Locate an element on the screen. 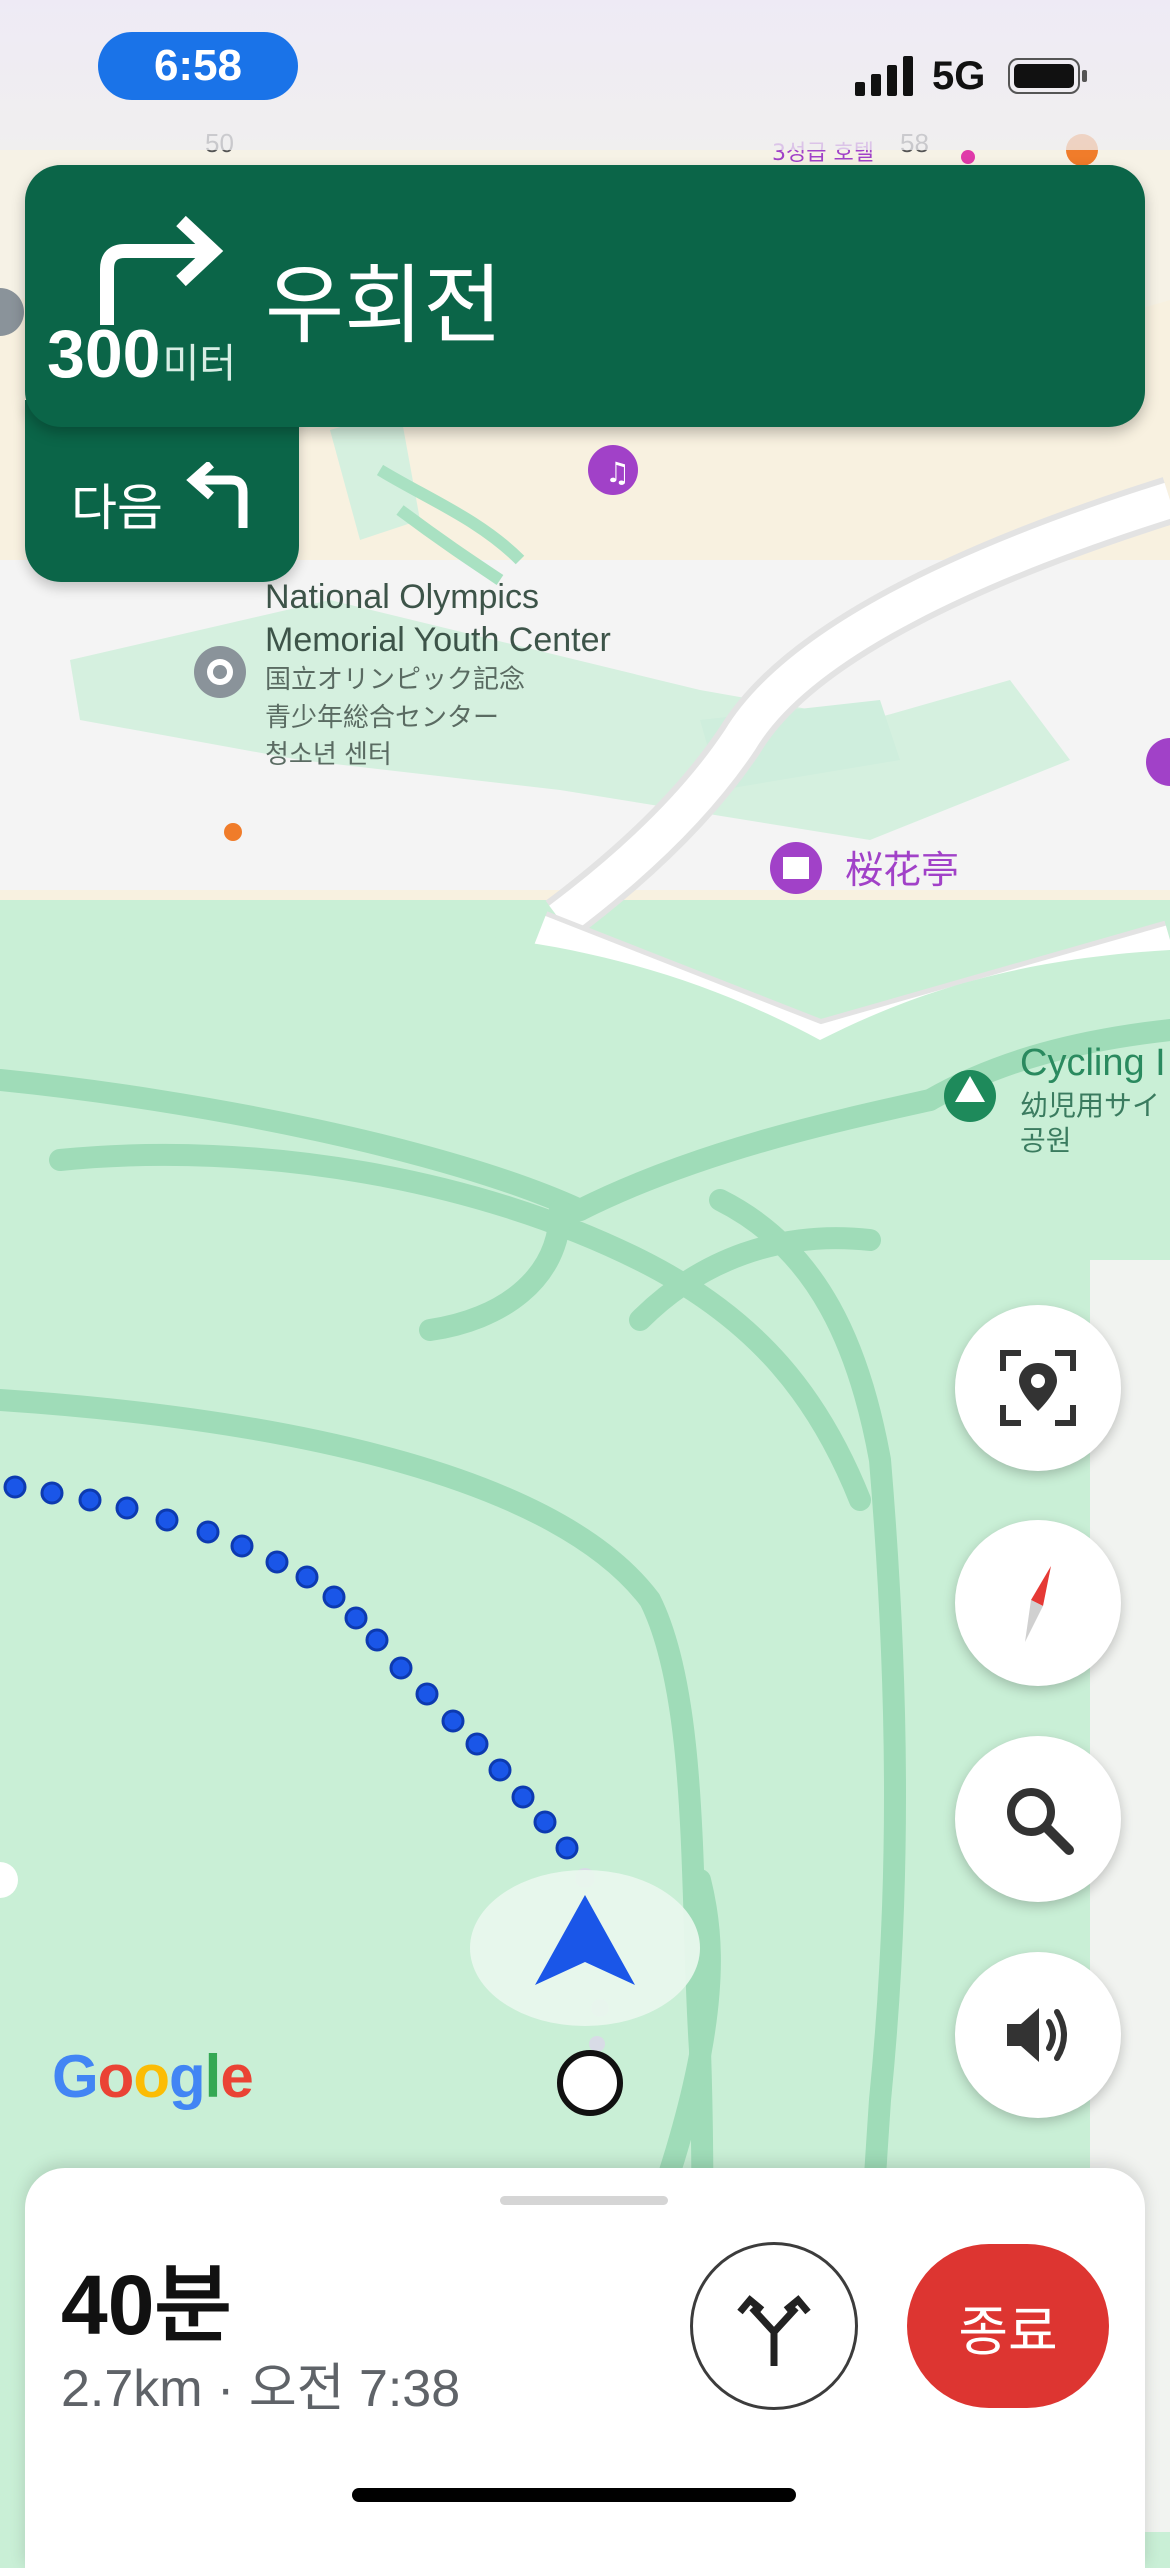 The height and width of the screenshot is (2568, 1170). poi-cycling-ko: 공원 is located at coordinates (1046, 1140).